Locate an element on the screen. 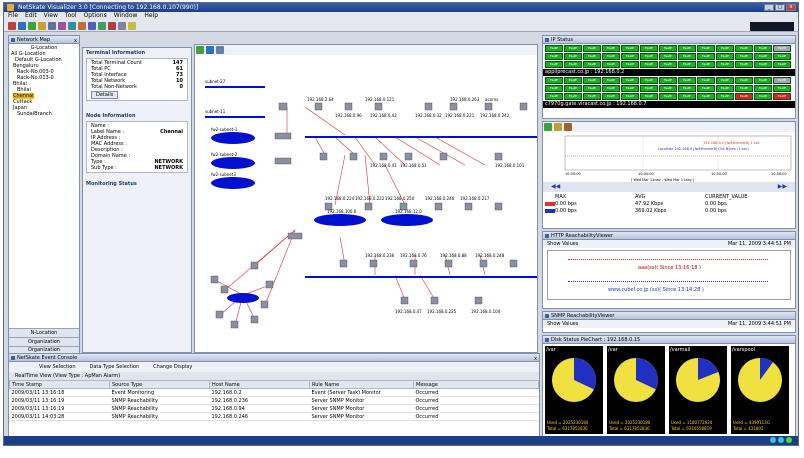  menu-view: View is located at coordinates (51, 16).